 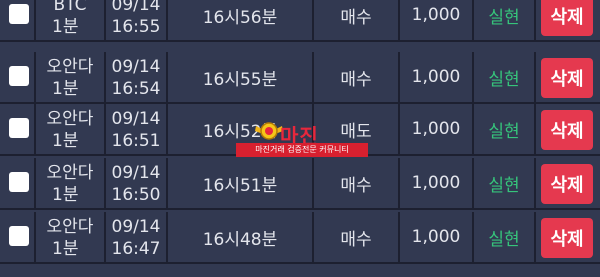 I want to click on round-text: 16시55분, so click(x=240, y=79).